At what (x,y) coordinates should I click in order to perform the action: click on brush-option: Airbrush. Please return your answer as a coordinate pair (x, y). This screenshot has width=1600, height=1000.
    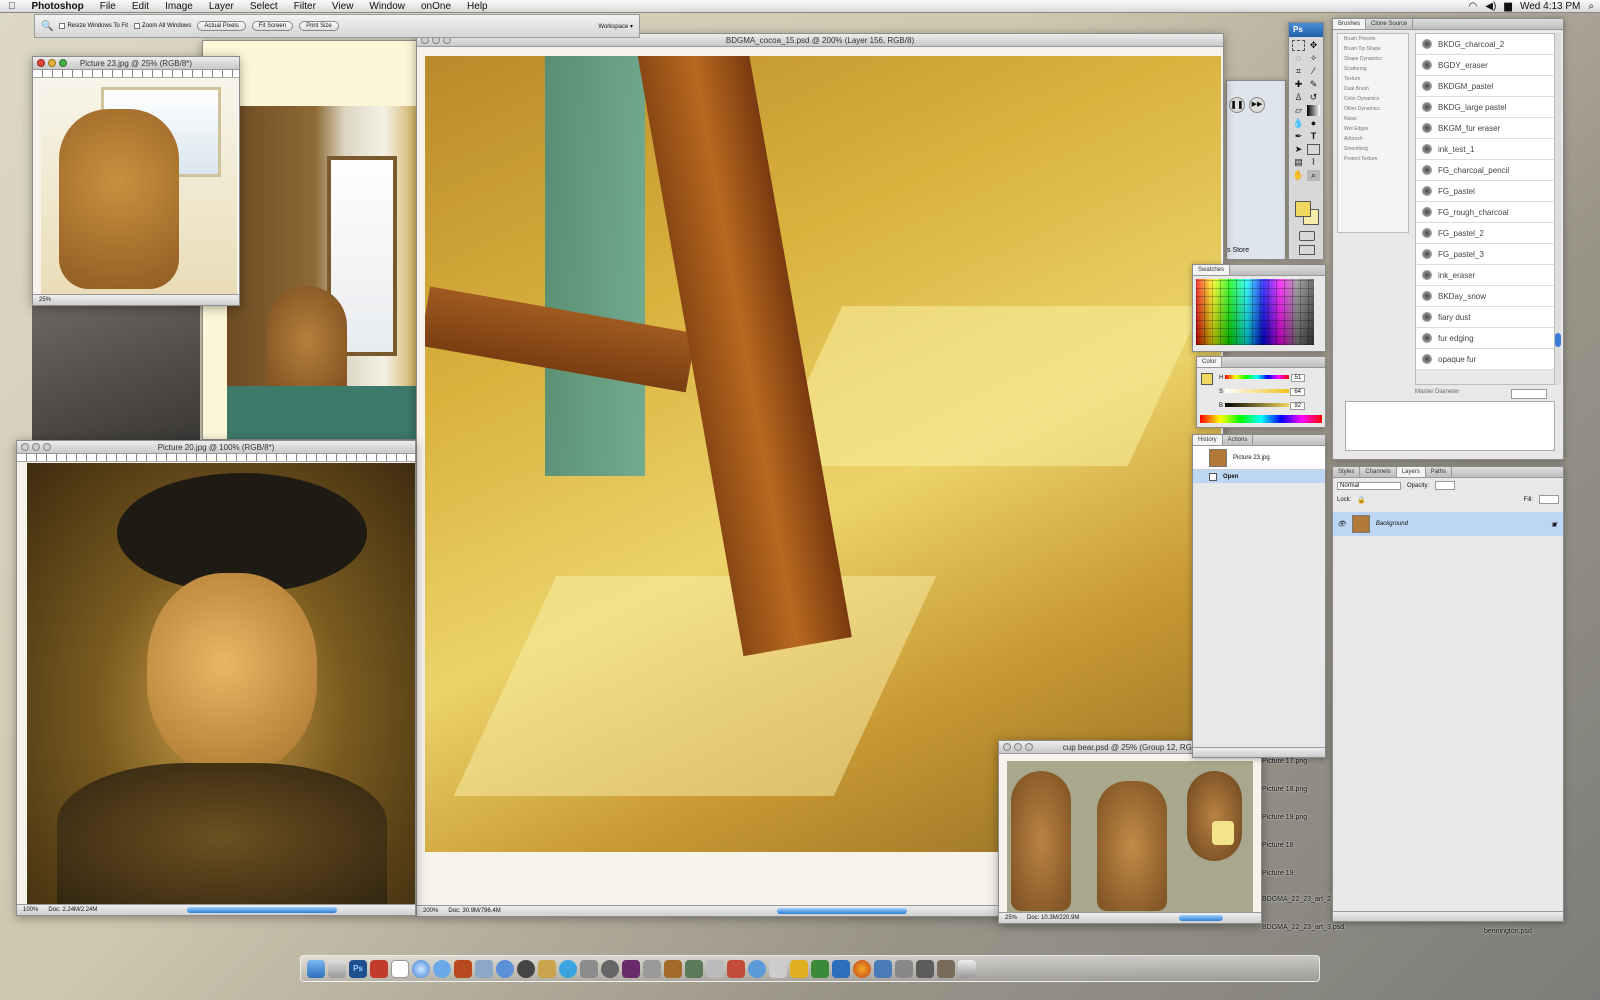
    Looking at the image, I should click on (1373, 139).